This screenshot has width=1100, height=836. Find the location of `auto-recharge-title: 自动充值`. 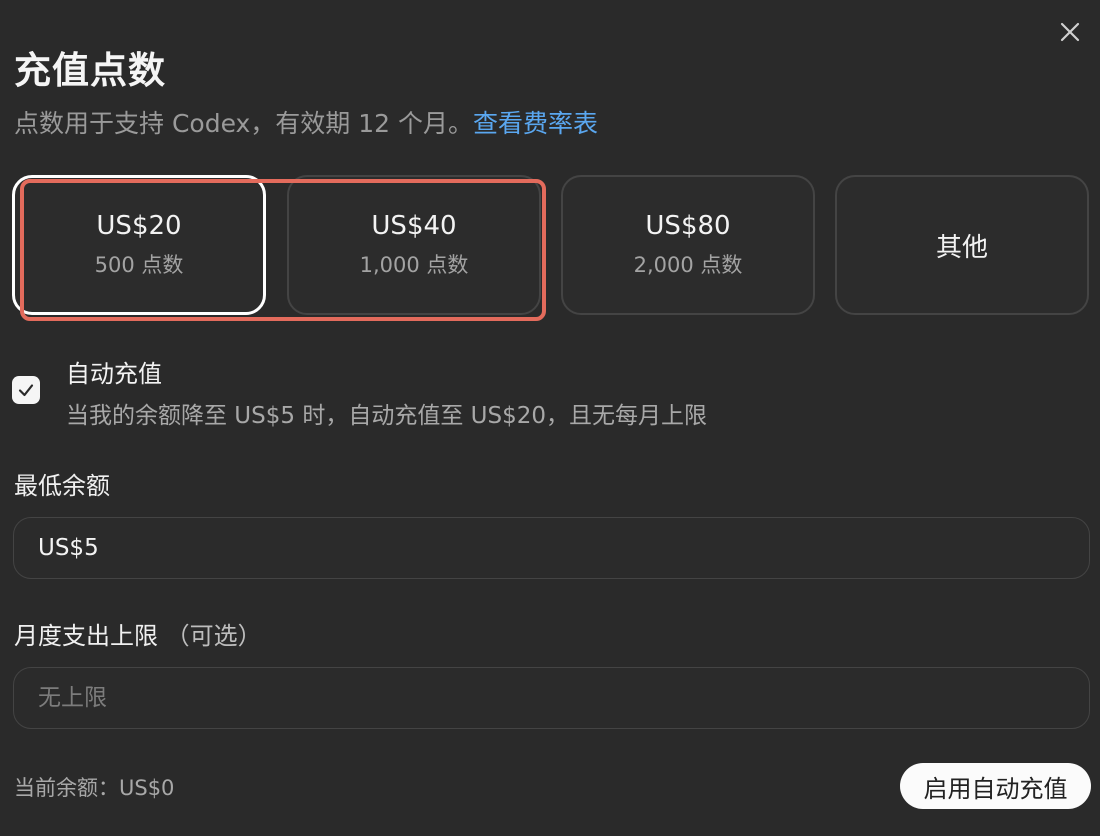

auto-recharge-title: 自动充值 is located at coordinates (114, 374).